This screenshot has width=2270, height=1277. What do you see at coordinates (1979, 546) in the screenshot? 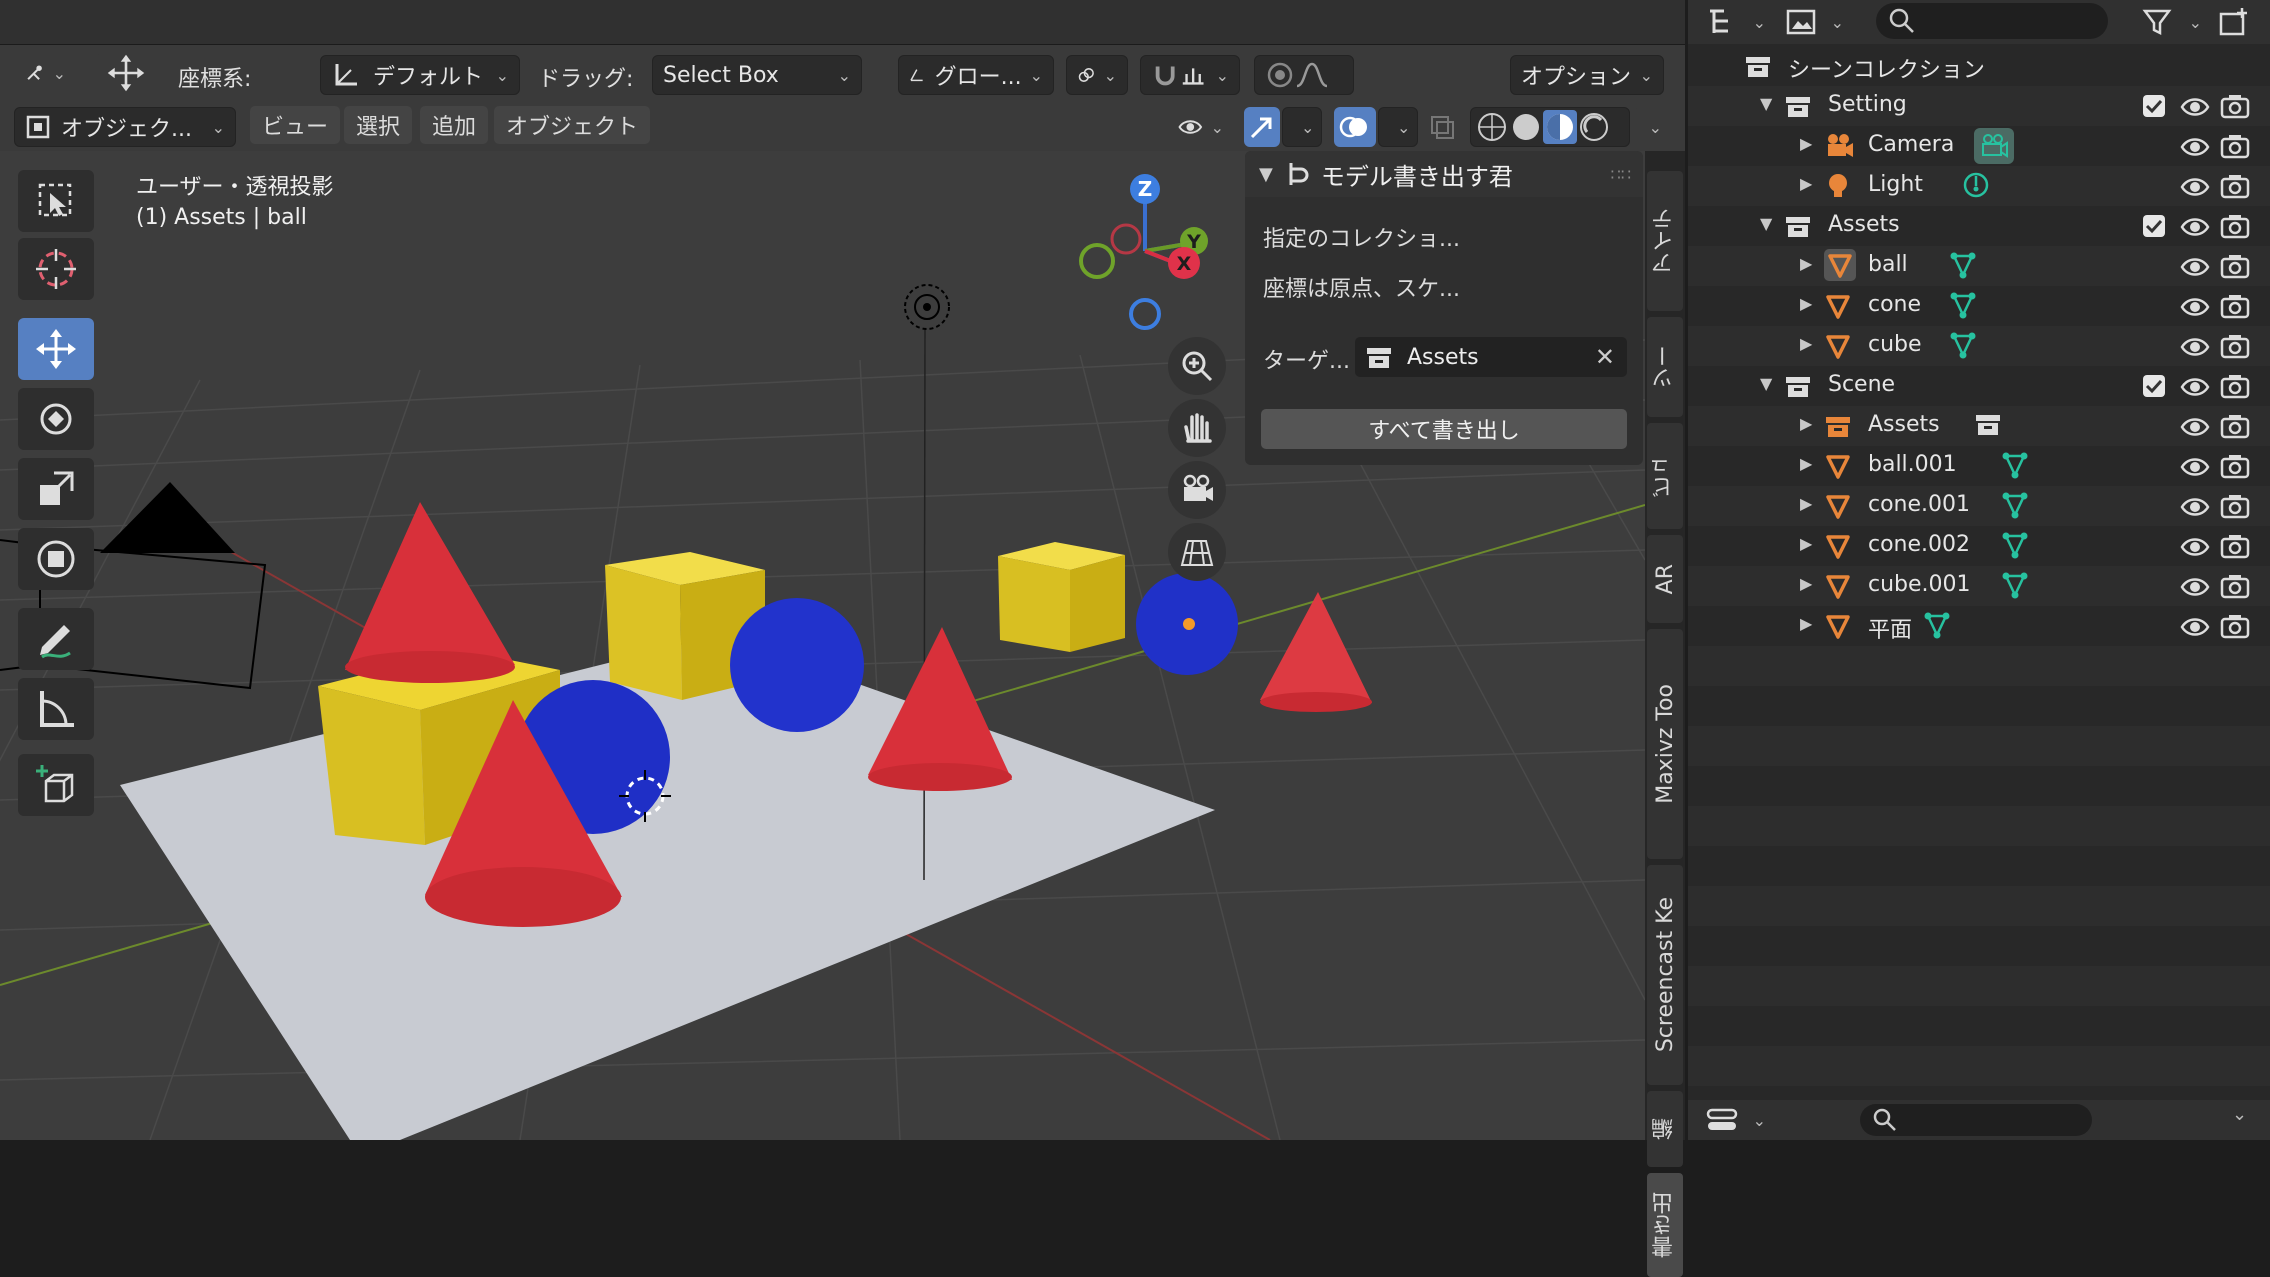
I see `outliner-row: ▶ cone.002` at bounding box center [1979, 546].